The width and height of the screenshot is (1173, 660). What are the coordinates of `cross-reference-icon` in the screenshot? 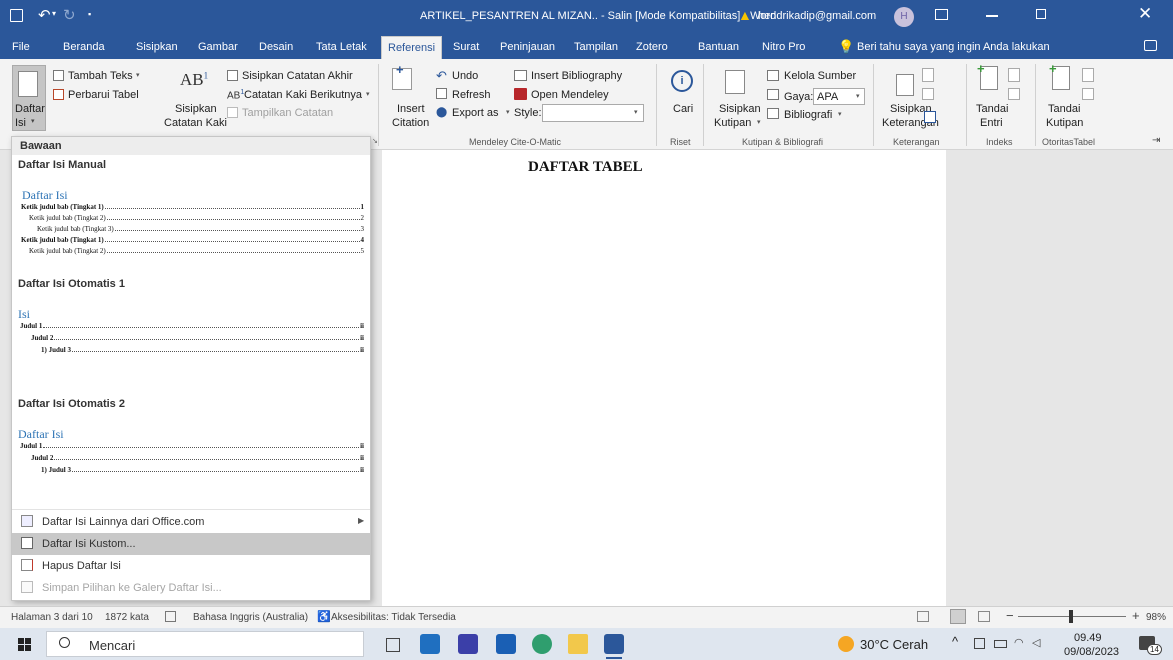 It's located at (930, 117).